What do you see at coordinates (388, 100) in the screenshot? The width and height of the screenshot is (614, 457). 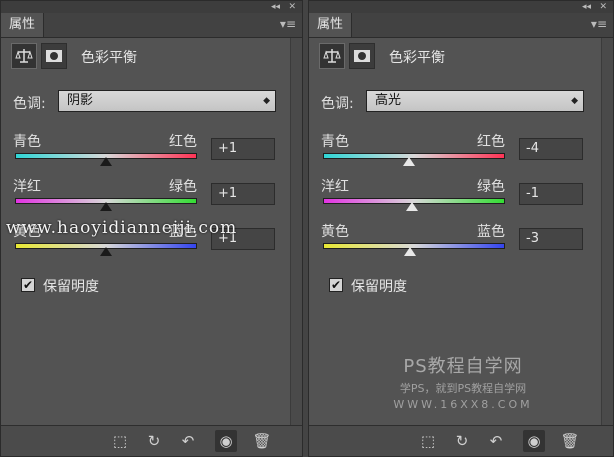 I see `tone-select-value: 高光` at bounding box center [388, 100].